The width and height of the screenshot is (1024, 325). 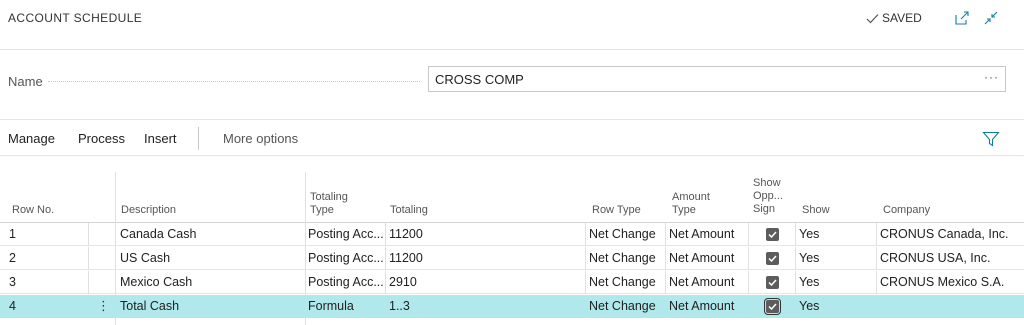 What do you see at coordinates (198, 138) in the screenshot?
I see `action-separator` at bounding box center [198, 138].